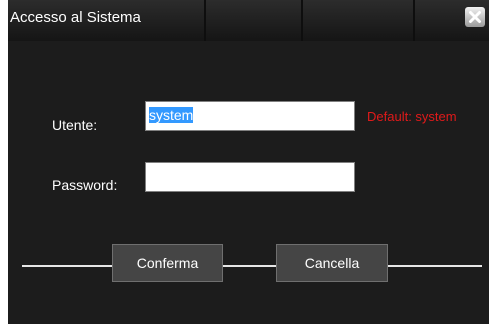 The width and height of the screenshot is (489, 324). I want to click on cancel-button: Cancella, so click(332, 263).